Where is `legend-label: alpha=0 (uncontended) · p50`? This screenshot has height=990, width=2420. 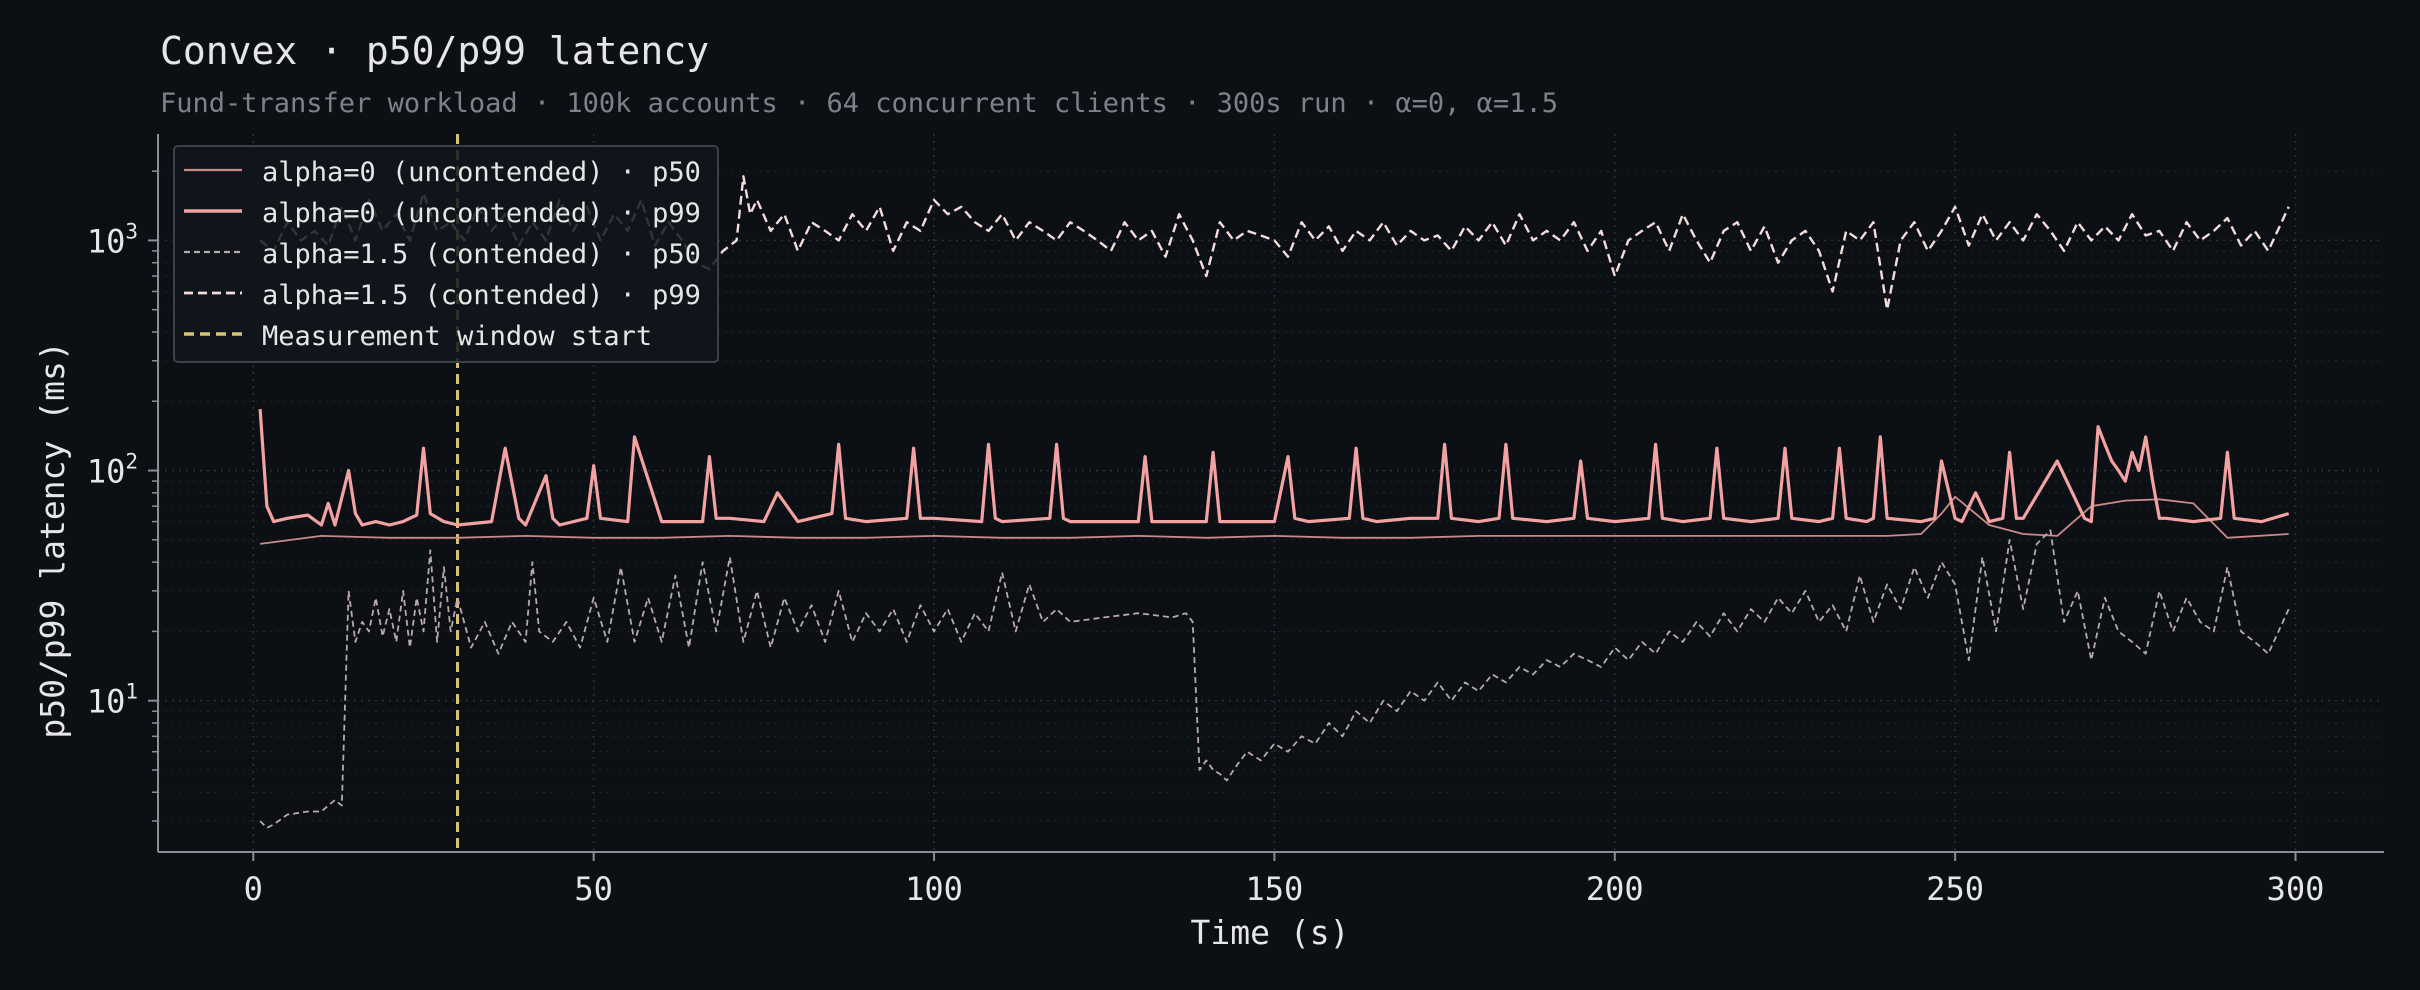
legend-label: alpha=0 (uncontended) · p50 is located at coordinates (481, 172).